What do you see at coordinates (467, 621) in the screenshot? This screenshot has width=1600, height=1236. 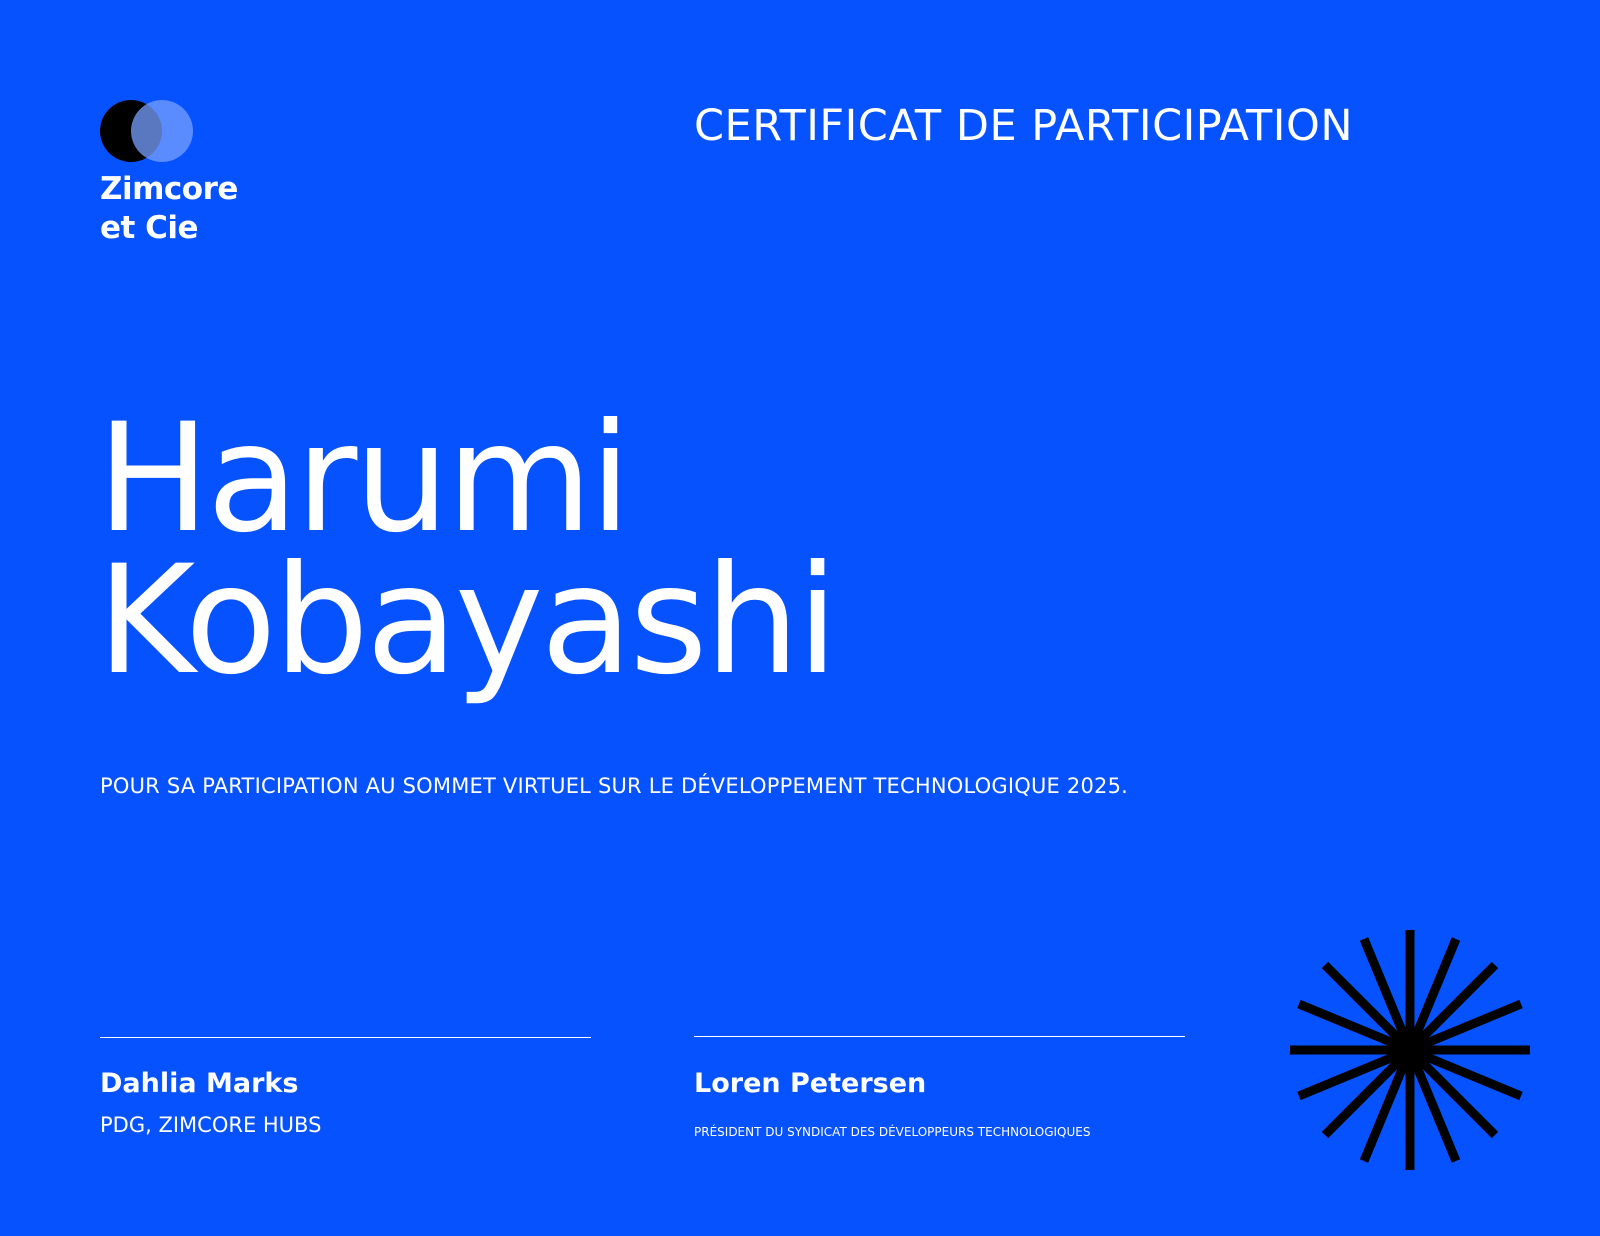 I see `recipient-last-name: Kobayashi` at bounding box center [467, 621].